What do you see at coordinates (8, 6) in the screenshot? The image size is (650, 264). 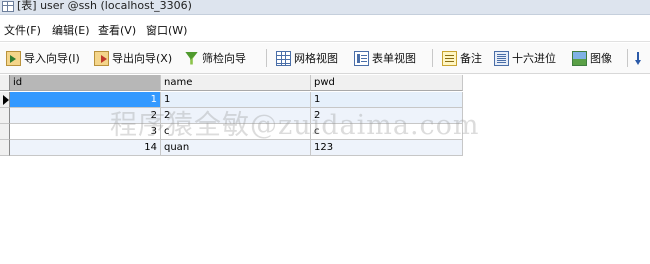 I see `table-icon` at bounding box center [8, 6].